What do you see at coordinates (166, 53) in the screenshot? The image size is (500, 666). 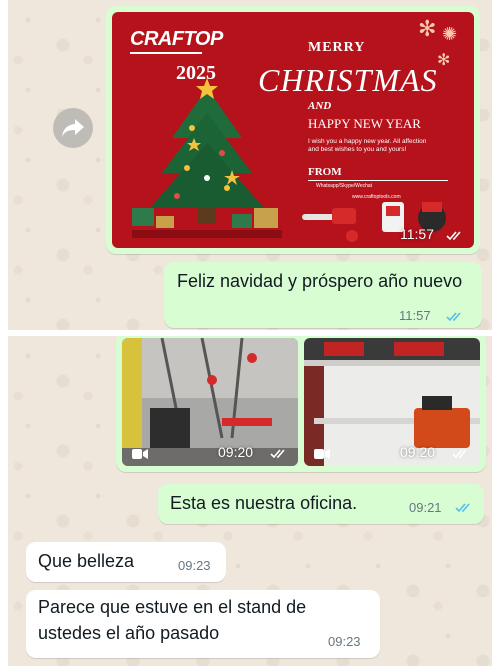 I see `logo-underline` at bounding box center [166, 53].